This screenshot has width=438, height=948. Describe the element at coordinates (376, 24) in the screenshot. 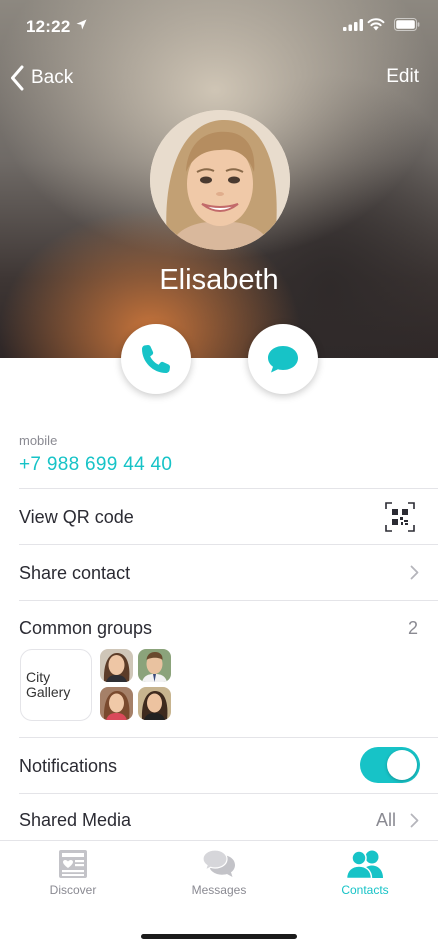

I see `wifi-icon` at that location.